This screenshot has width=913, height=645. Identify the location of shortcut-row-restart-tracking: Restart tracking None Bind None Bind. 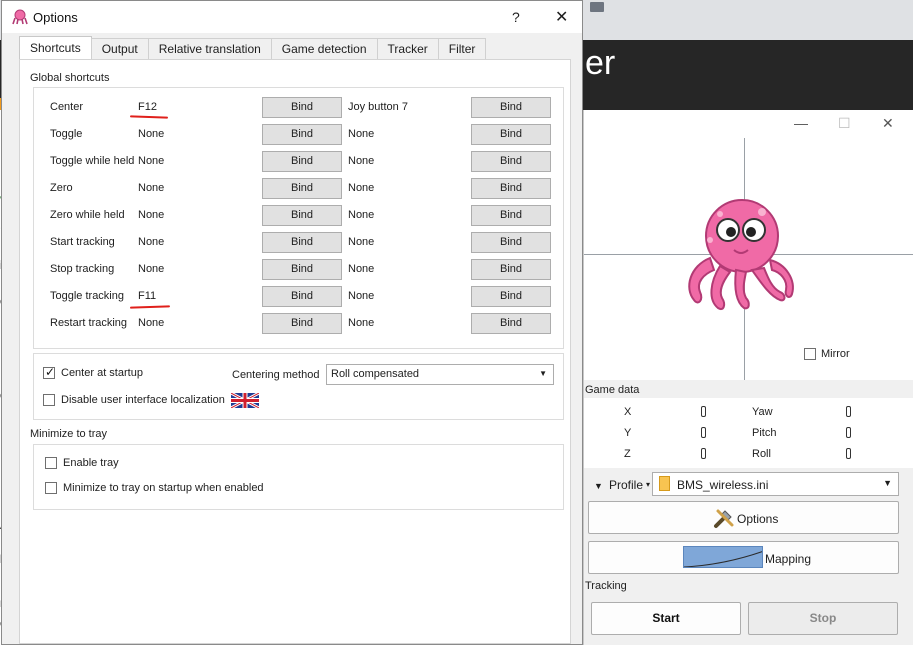
(299, 324).